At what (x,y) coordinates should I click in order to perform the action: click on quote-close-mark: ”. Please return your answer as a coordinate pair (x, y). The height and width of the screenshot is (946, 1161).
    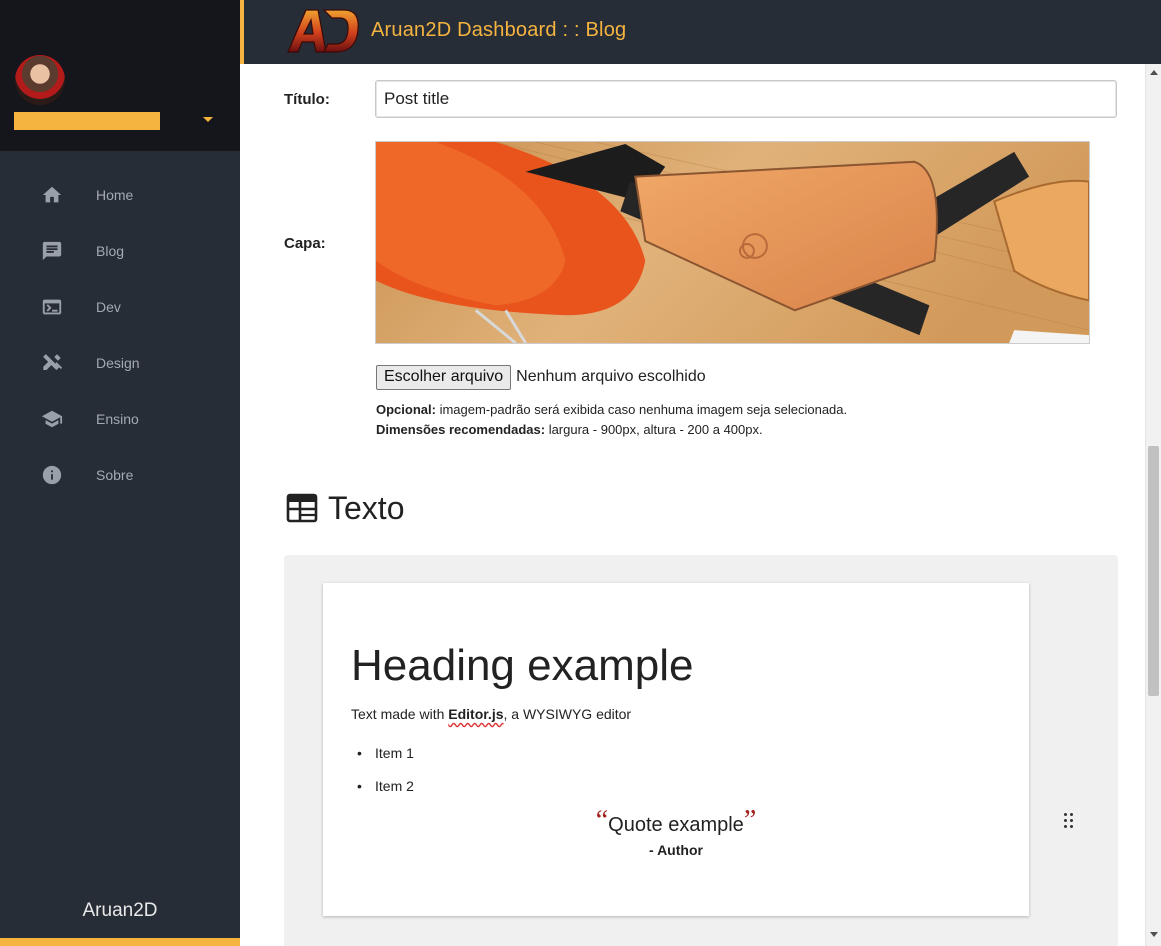
    Looking at the image, I should click on (750, 820).